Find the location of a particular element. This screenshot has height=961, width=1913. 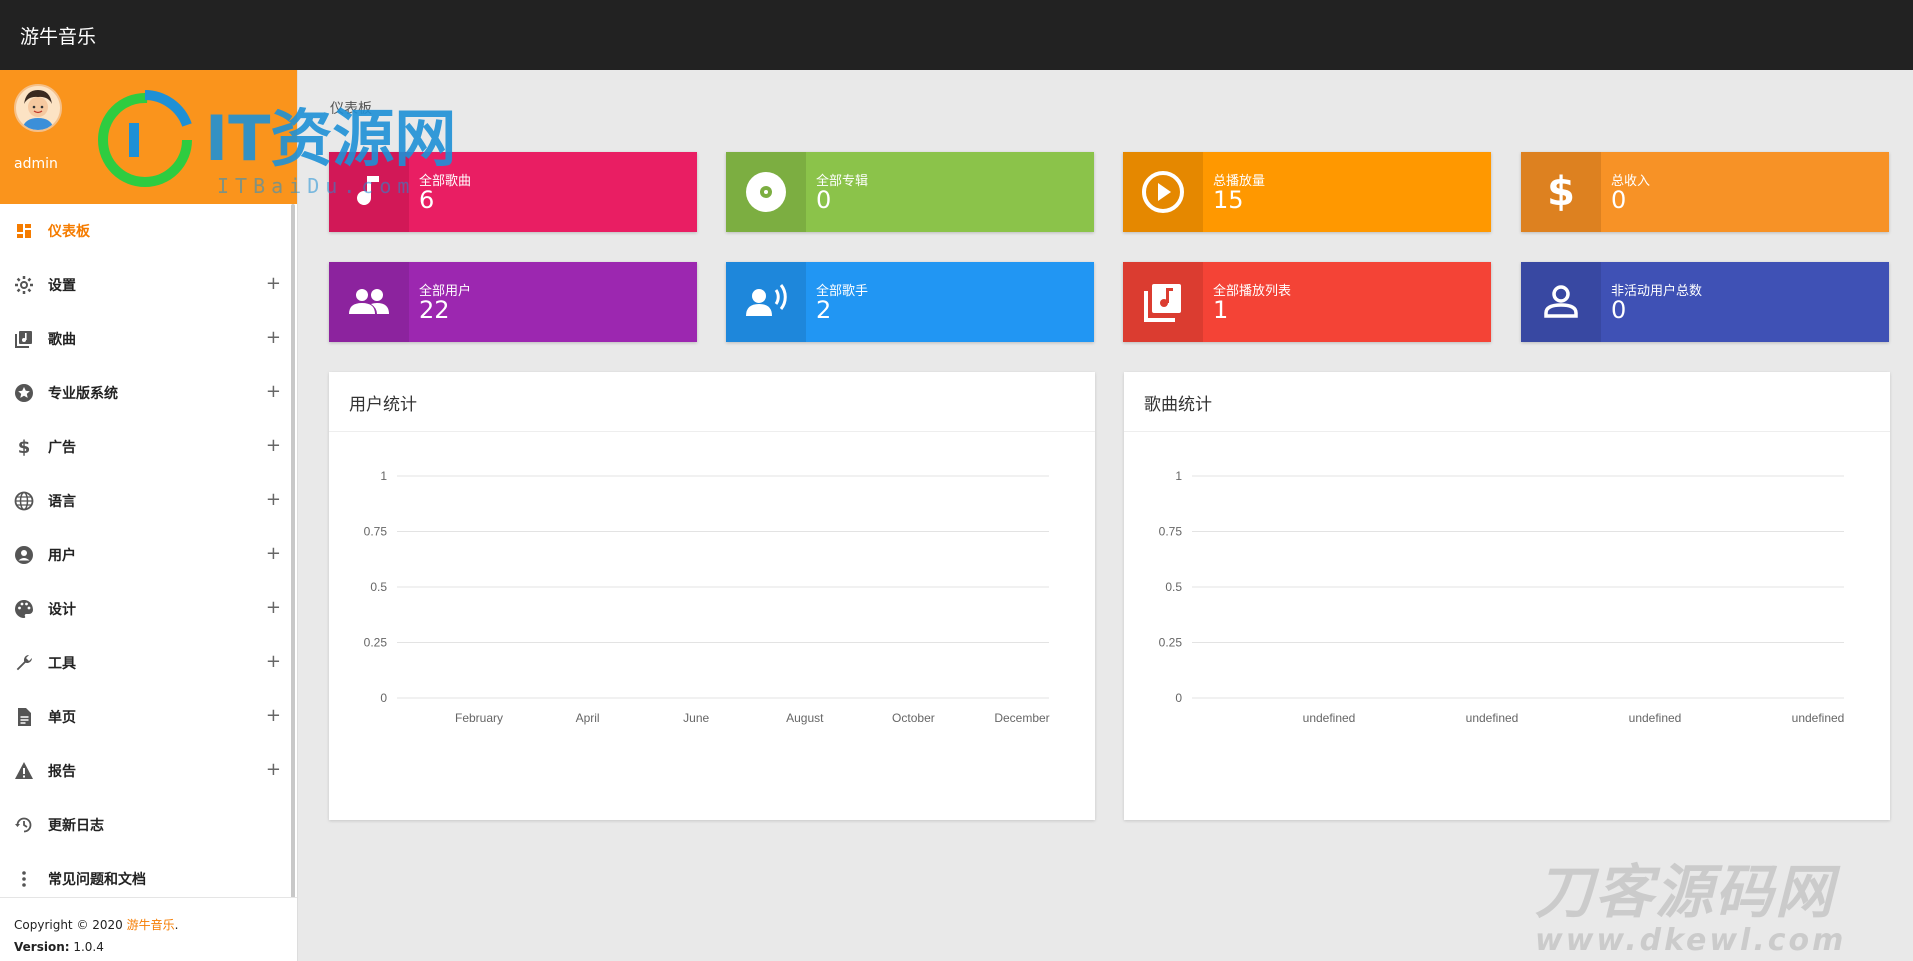

sidebar-username: admin is located at coordinates (36, 164).